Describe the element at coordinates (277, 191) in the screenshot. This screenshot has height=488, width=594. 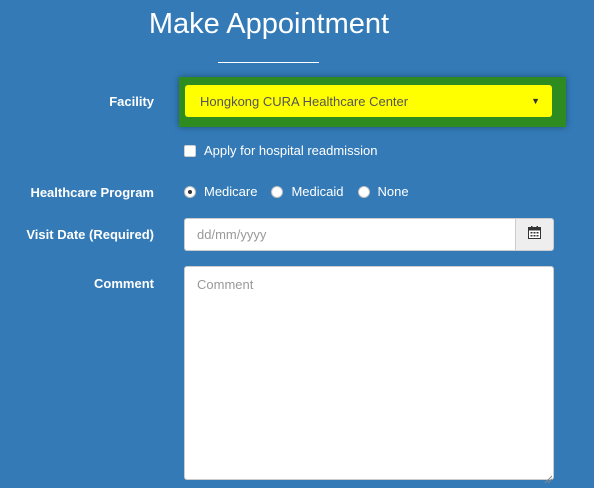
I see `radio-medicaid-button` at that location.